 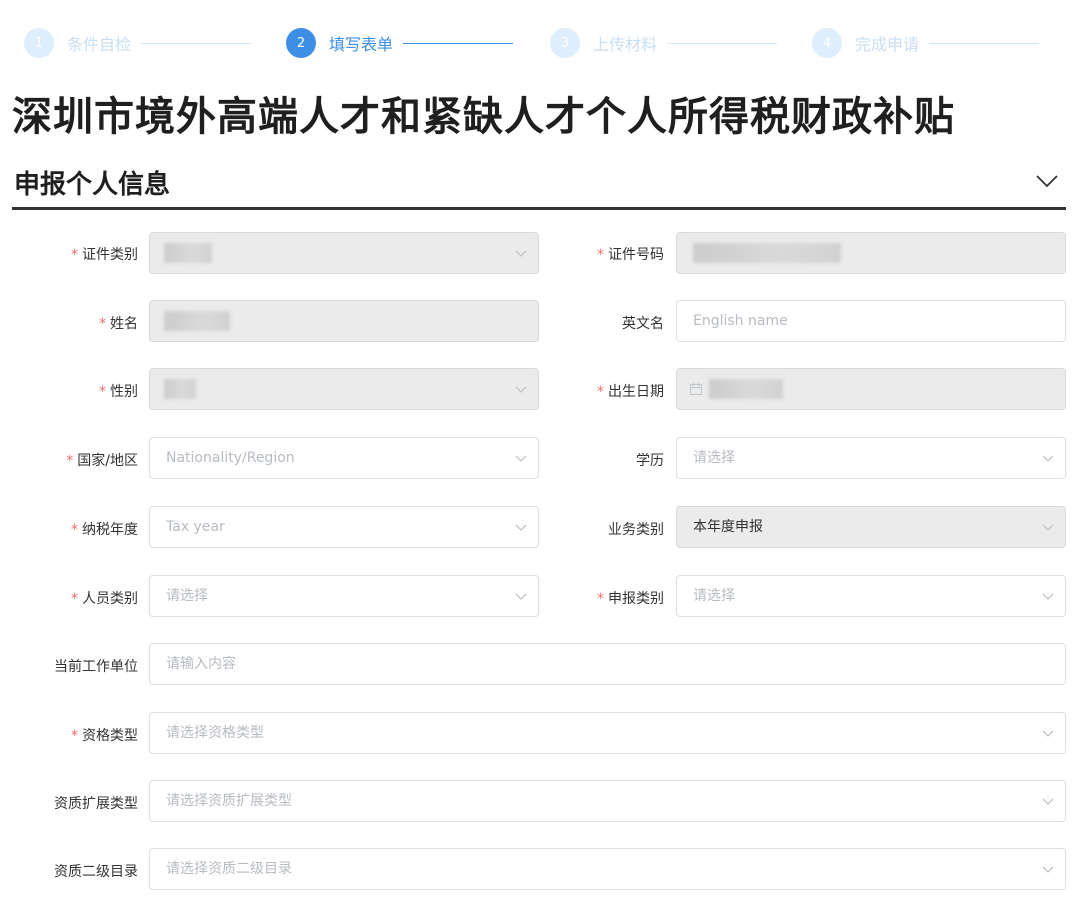 What do you see at coordinates (926, 43) in the screenshot?
I see `step-4: 4 完成申请` at bounding box center [926, 43].